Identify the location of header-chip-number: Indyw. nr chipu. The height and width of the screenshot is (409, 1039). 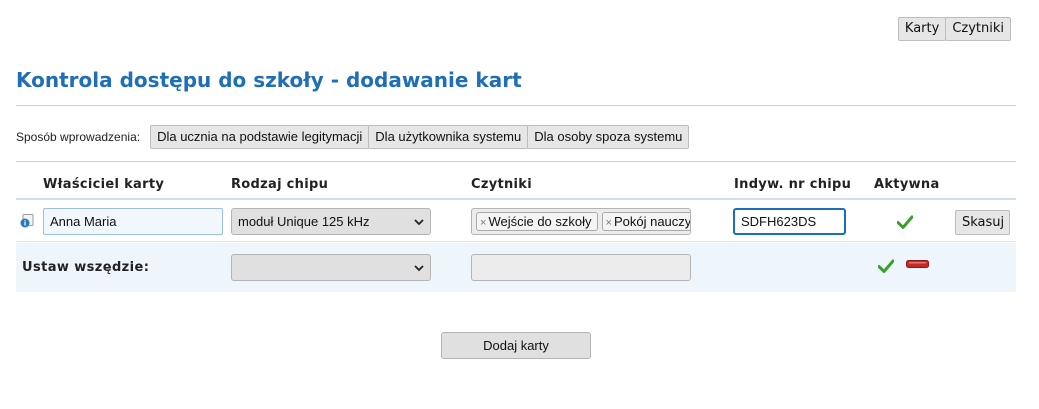
(793, 184).